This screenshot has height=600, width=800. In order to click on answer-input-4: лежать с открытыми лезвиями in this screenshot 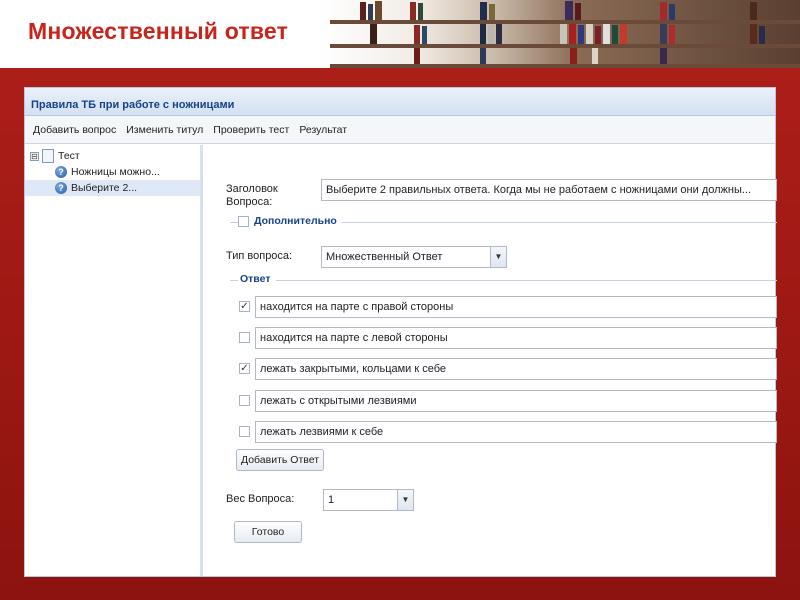, I will do `click(516, 401)`.